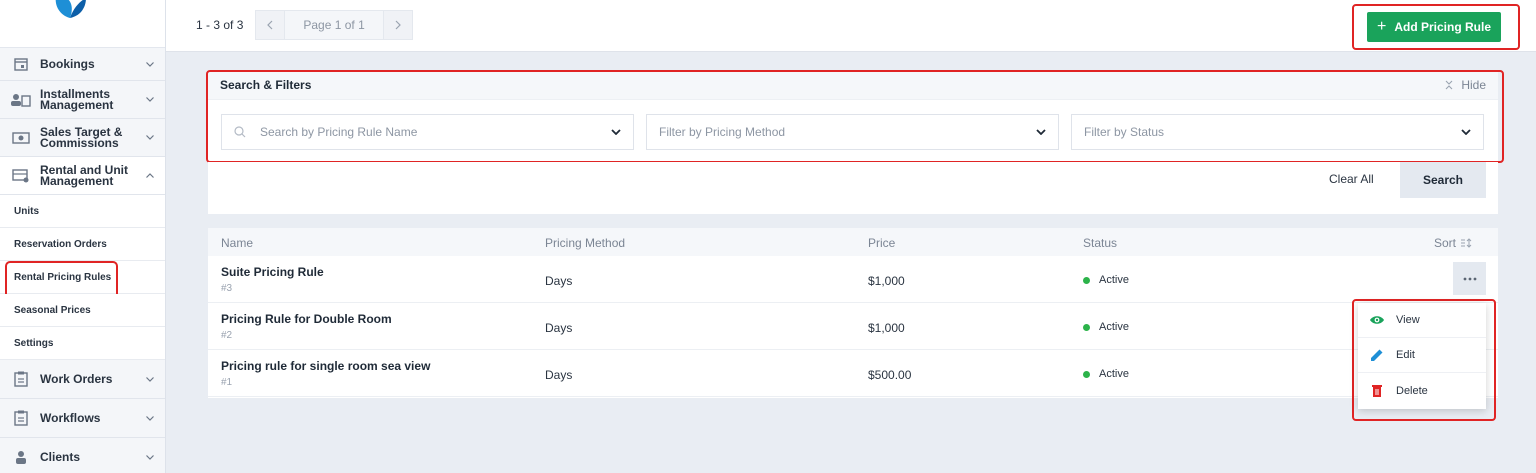  What do you see at coordinates (585, 243) in the screenshot?
I see `column-pricing-method: Pricing Method` at bounding box center [585, 243].